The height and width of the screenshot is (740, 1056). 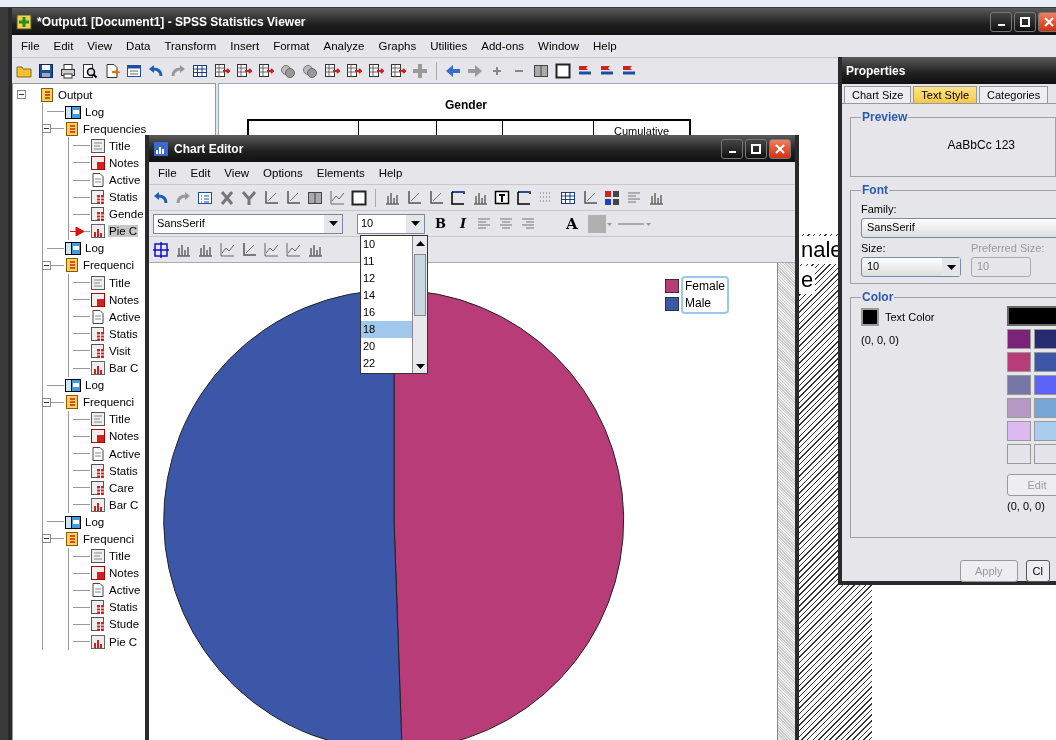 I want to click on outline-item: Frequencies, so click(x=115, y=128).